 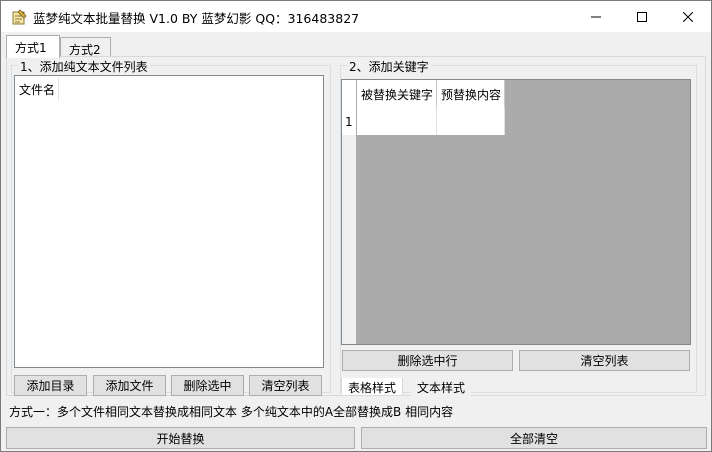 What do you see at coordinates (441, 387) in the screenshot?
I see `tab-text-style: 文本样式` at bounding box center [441, 387].